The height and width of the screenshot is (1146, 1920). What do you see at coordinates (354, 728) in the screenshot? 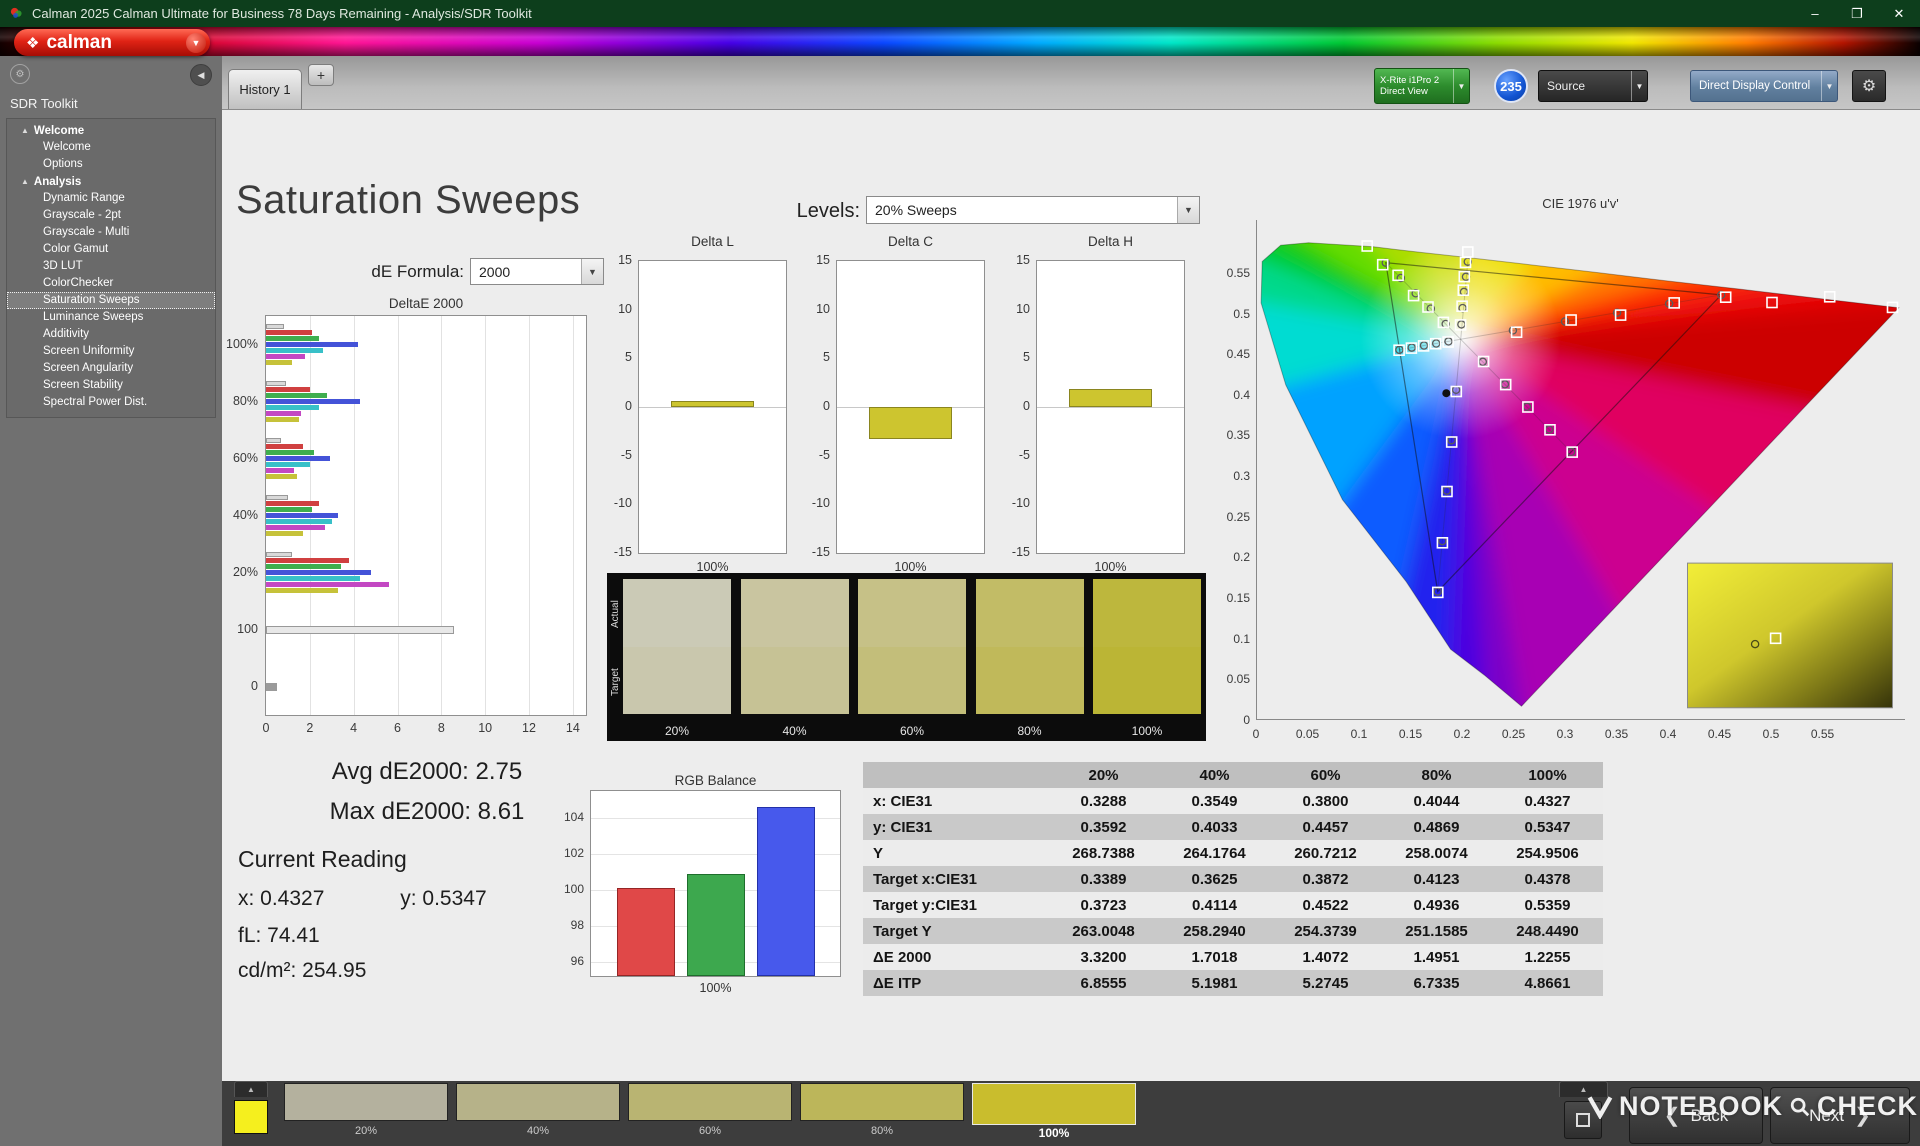
I see `axis-tick-label: 4` at bounding box center [354, 728].